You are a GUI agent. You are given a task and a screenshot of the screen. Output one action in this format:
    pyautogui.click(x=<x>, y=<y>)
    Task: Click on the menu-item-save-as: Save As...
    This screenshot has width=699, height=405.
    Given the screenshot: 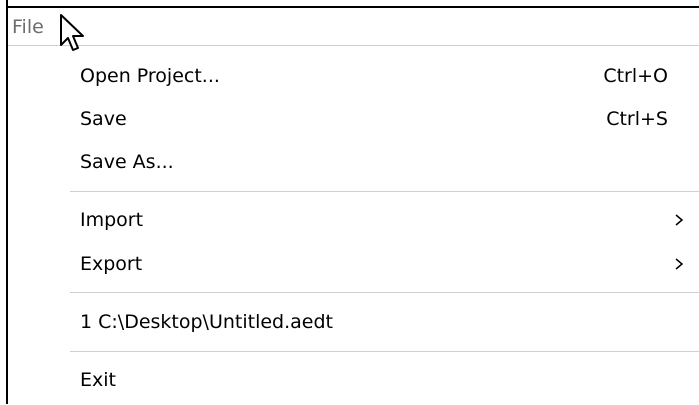 What is the action you would take?
    pyautogui.click(x=384, y=162)
    